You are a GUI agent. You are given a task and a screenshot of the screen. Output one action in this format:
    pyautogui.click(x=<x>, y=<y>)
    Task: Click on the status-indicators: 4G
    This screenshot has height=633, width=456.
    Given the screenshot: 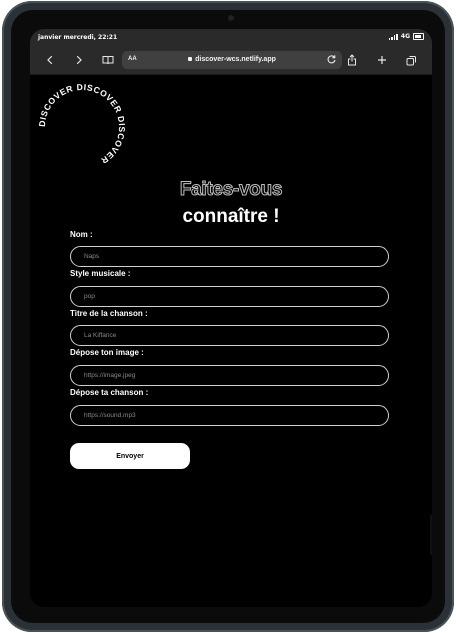 What is the action you would take?
    pyautogui.click(x=406, y=36)
    